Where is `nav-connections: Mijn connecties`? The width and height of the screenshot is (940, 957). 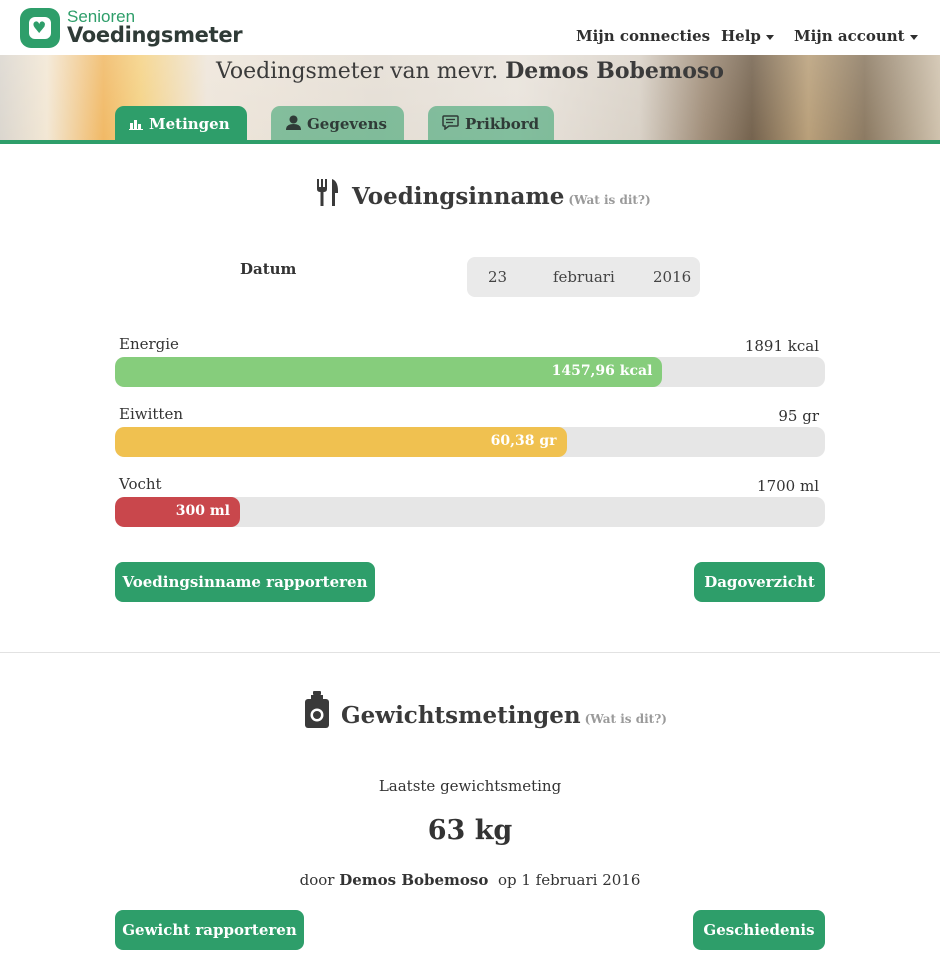
nav-connections: Mijn connecties is located at coordinates (643, 36).